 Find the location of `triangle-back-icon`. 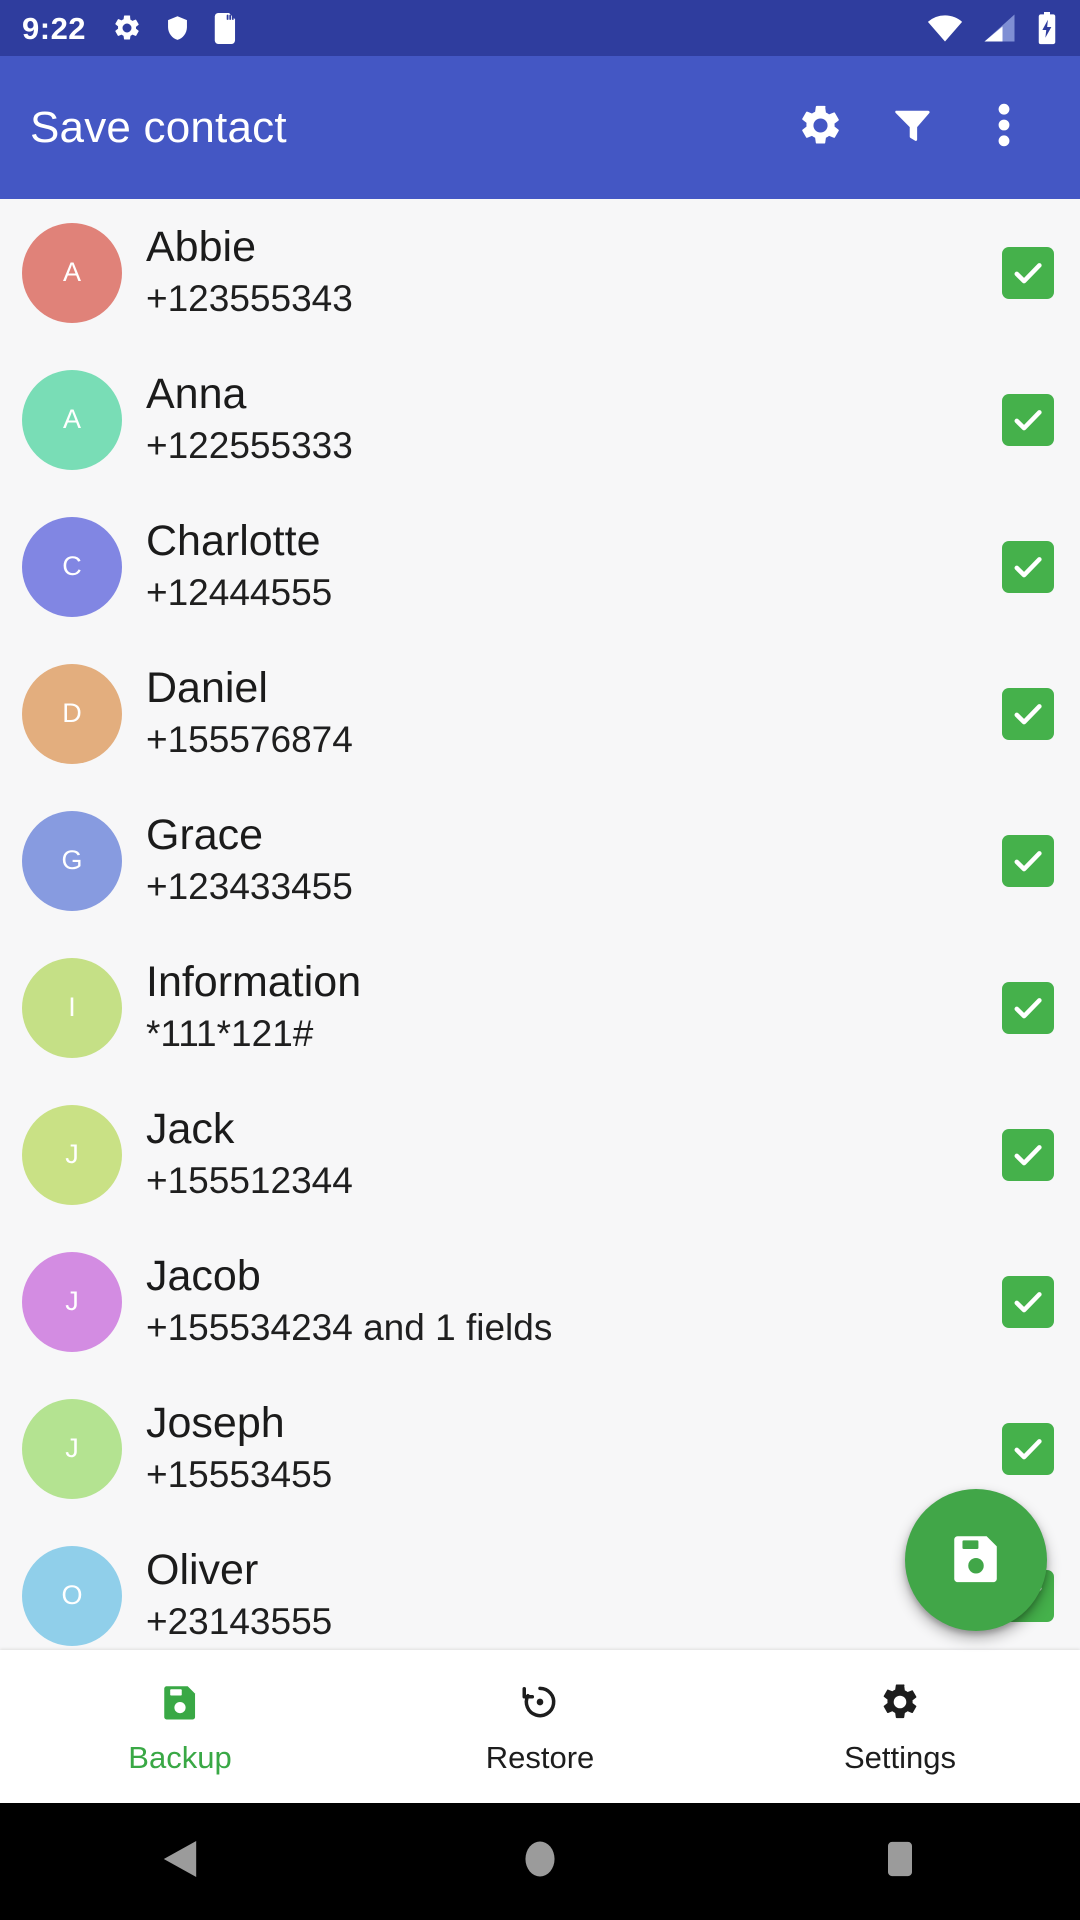

triangle-back-icon is located at coordinates (180, 1861).